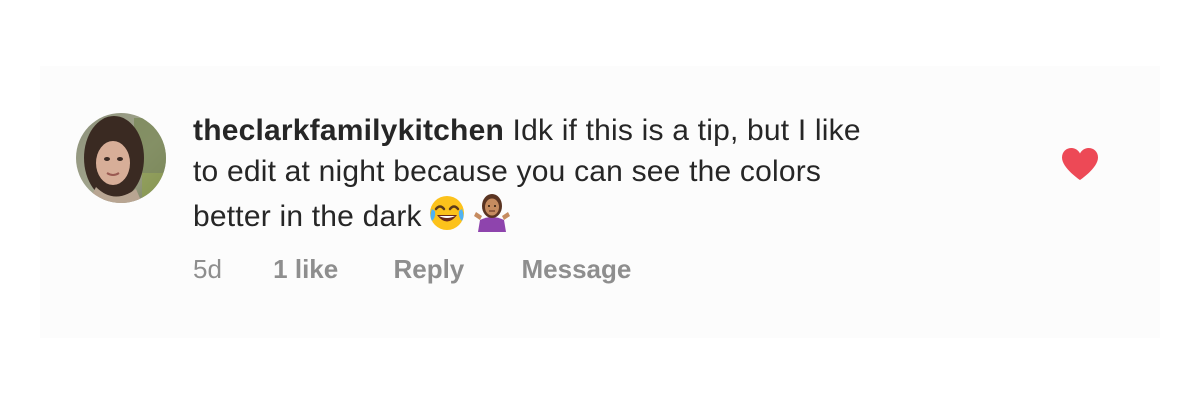 This screenshot has width=1200, height=400. What do you see at coordinates (307, 216) in the screenshot?
I see `comment-text-line-3: better in the dark` at bounding box center [307, 216].